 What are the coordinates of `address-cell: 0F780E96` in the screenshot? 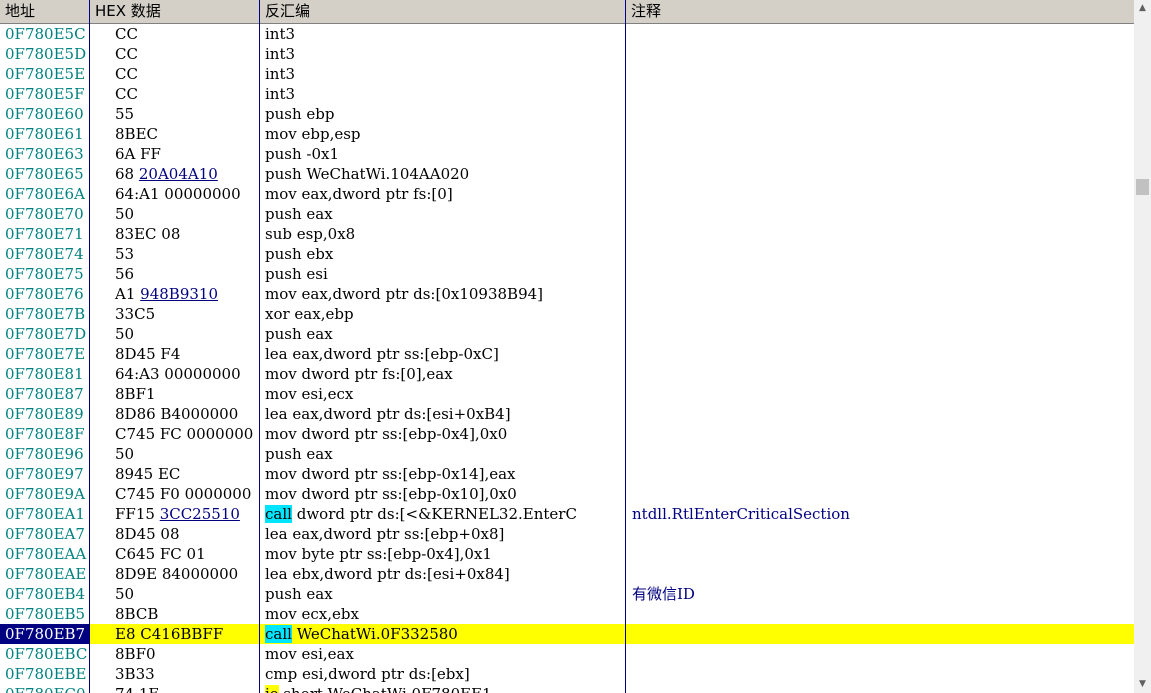 It's located at (44, 454).